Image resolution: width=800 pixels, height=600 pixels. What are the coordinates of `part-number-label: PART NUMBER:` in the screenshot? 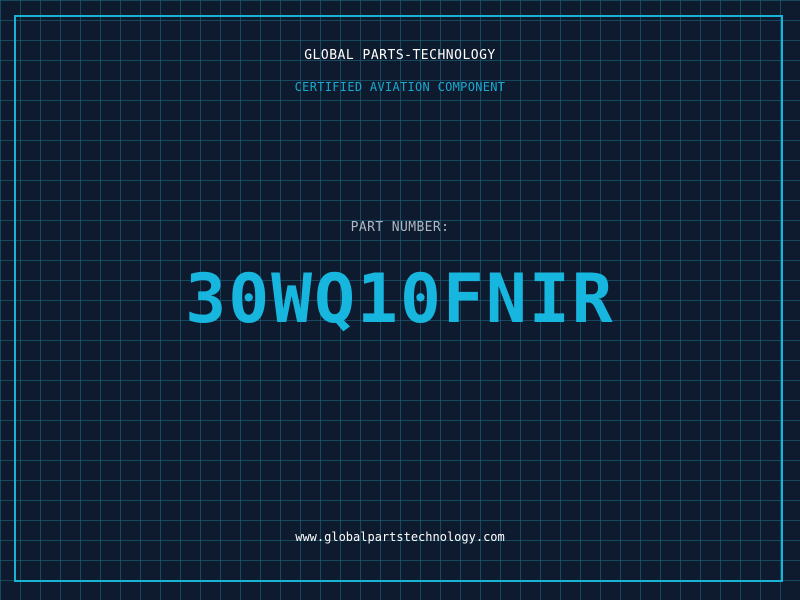 It's located at (400, 227).